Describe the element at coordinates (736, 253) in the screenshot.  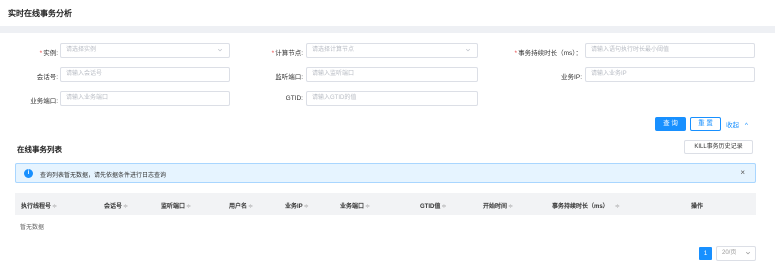
I see `page-size-select: 20/页` at that location.